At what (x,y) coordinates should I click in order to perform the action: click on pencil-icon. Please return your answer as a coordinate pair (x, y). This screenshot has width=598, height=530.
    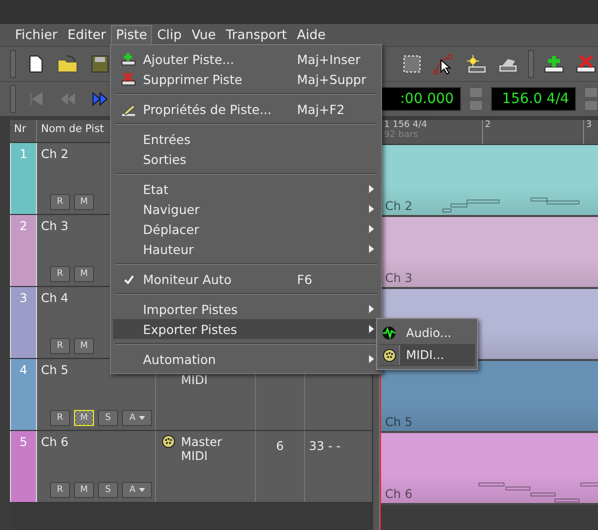
    Looking at the image, I should click on (129, 109).